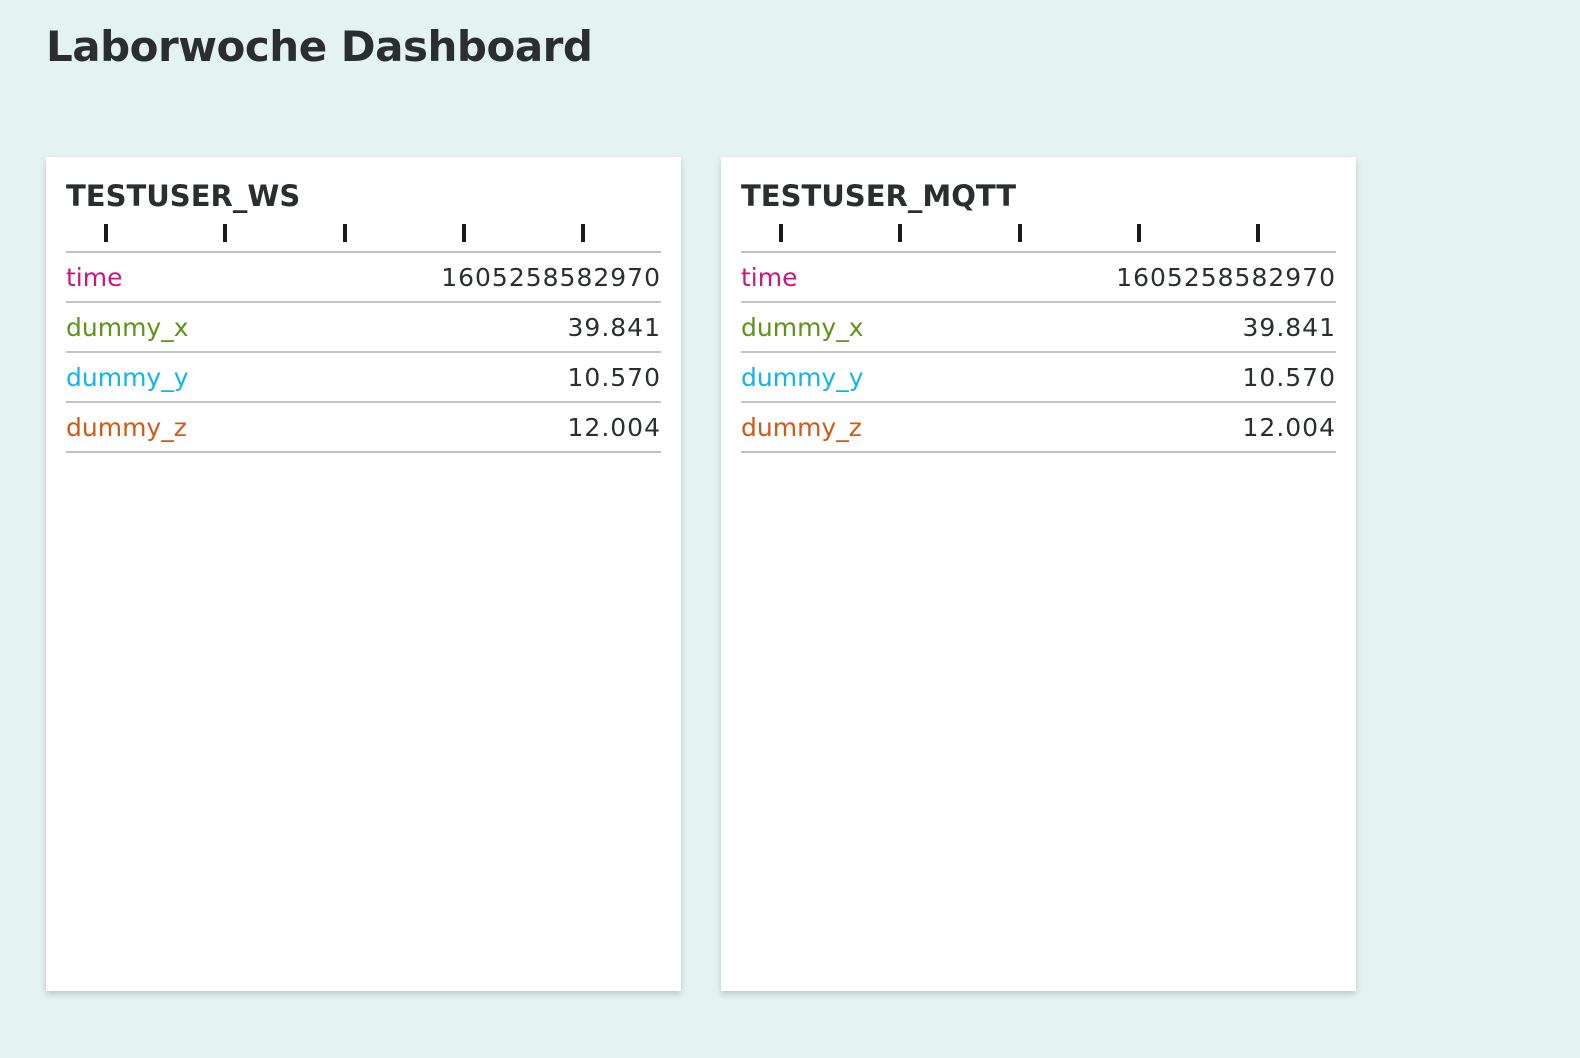  What do you see at coordinates (879, 196) in the screenshot?
I see `card-title: TESTUSER_MQTT` at bounding box center [879, 196].